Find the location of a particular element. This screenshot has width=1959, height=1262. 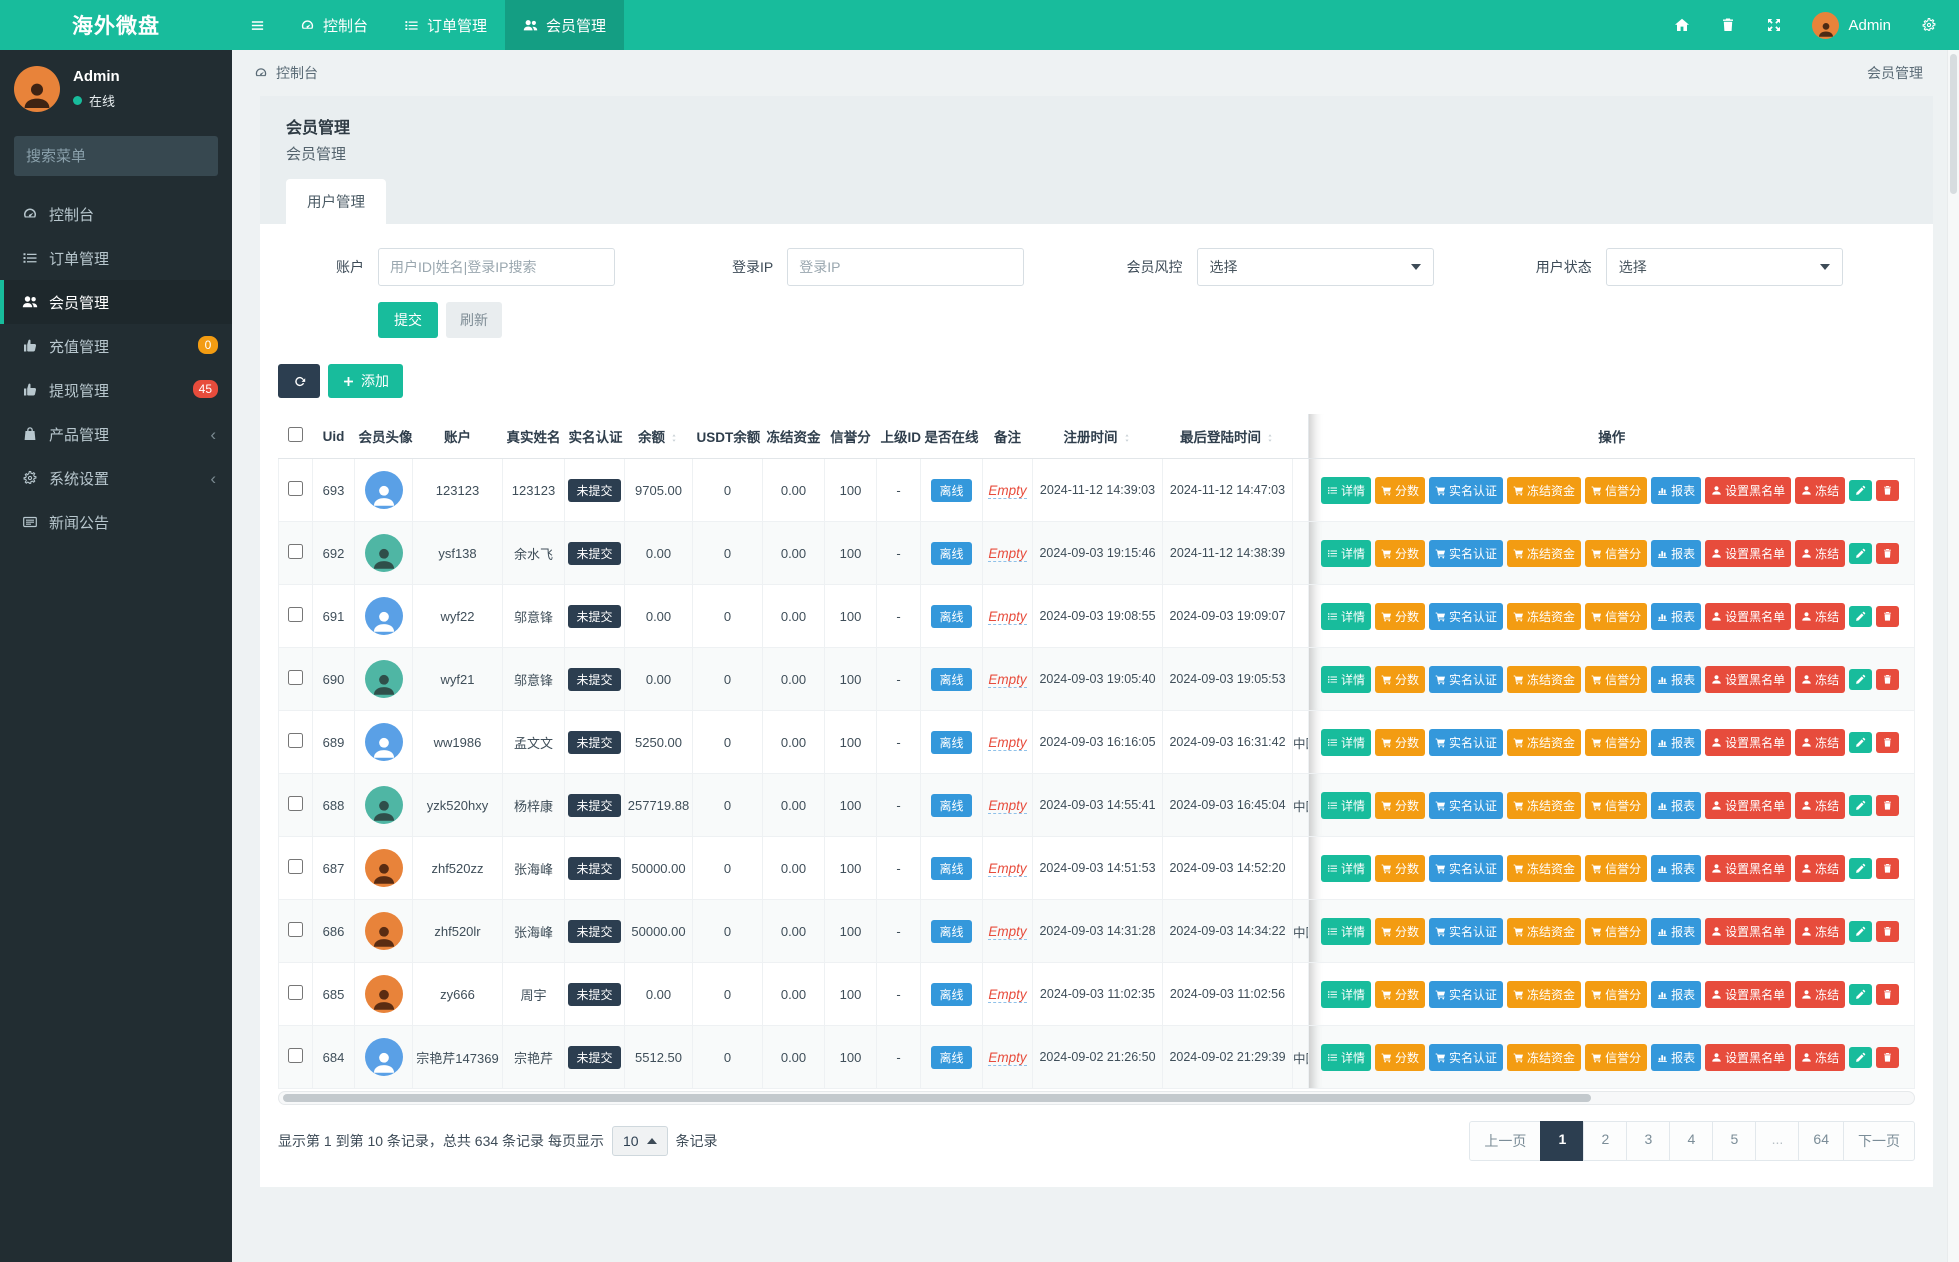

expand-icon is located at coordinates (1774, 25).